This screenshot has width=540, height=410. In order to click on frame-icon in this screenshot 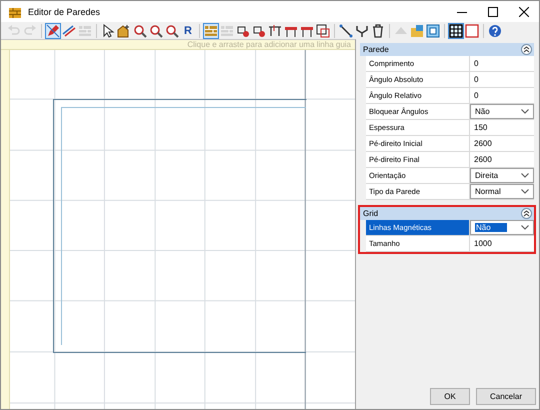, I will do `click(323, 31)`.